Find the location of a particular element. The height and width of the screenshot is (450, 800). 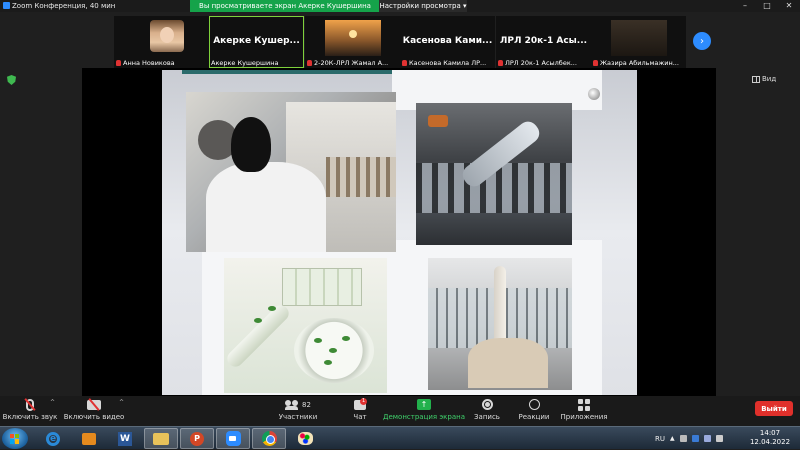

participants-label: Участники is located at coordinates (298, 417).